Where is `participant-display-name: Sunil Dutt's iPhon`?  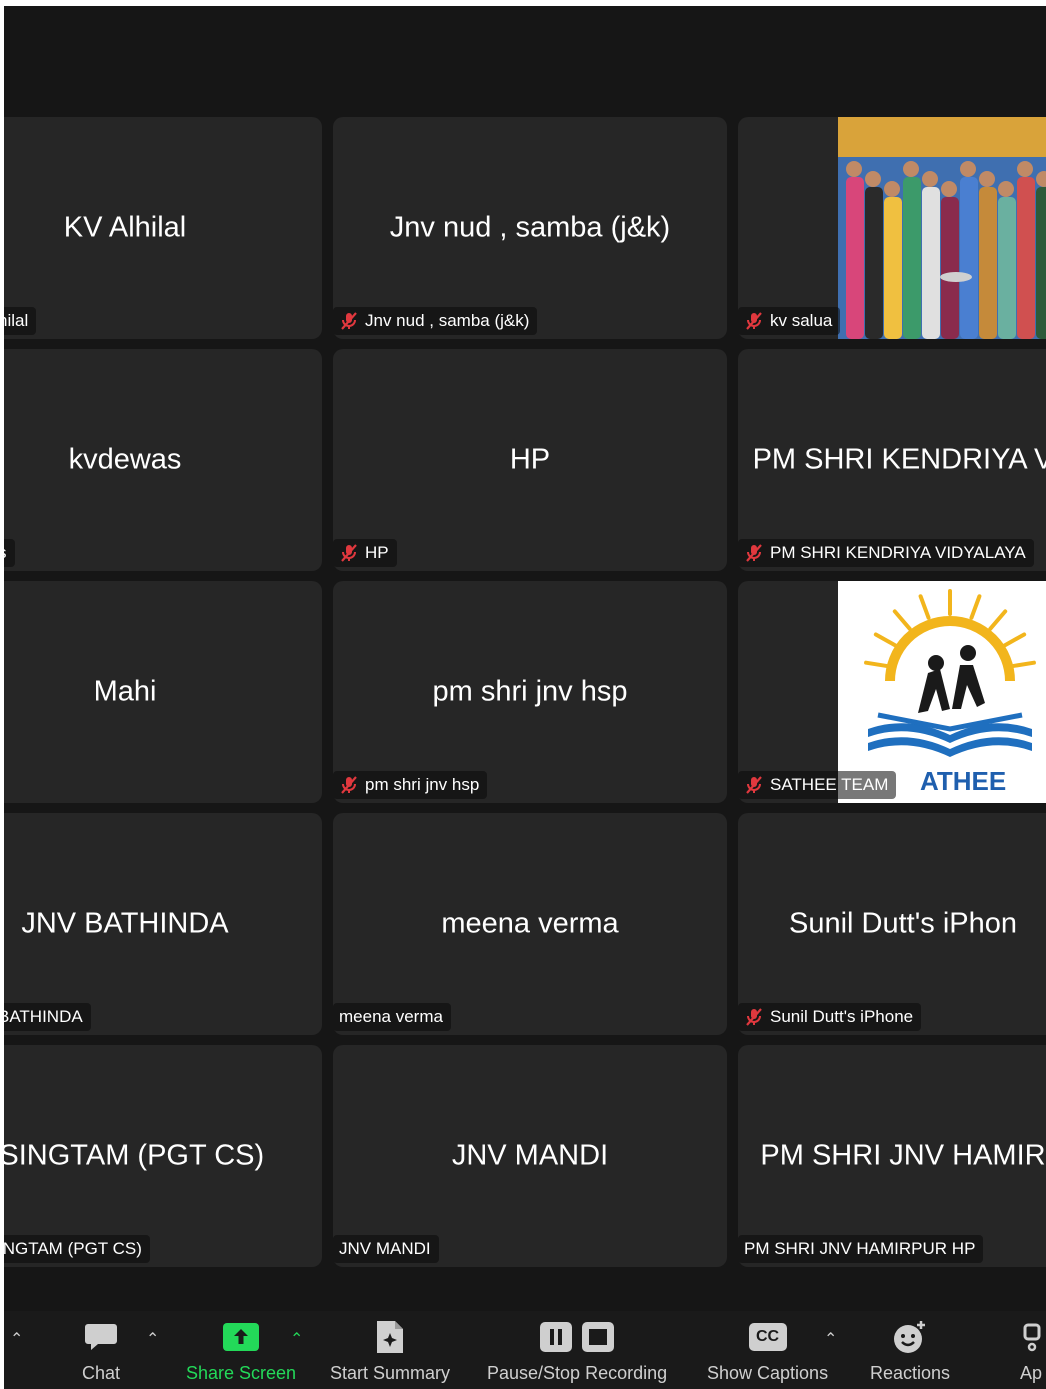 participant-display-name: Sunil Dutt's iPhon is located at coordinates (903, 923).